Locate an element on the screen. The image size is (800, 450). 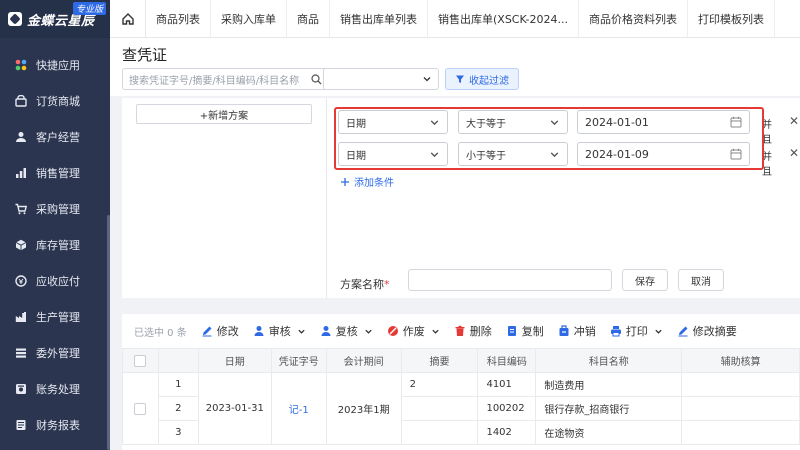
row-checkbox is located at coordinates (140, 408).